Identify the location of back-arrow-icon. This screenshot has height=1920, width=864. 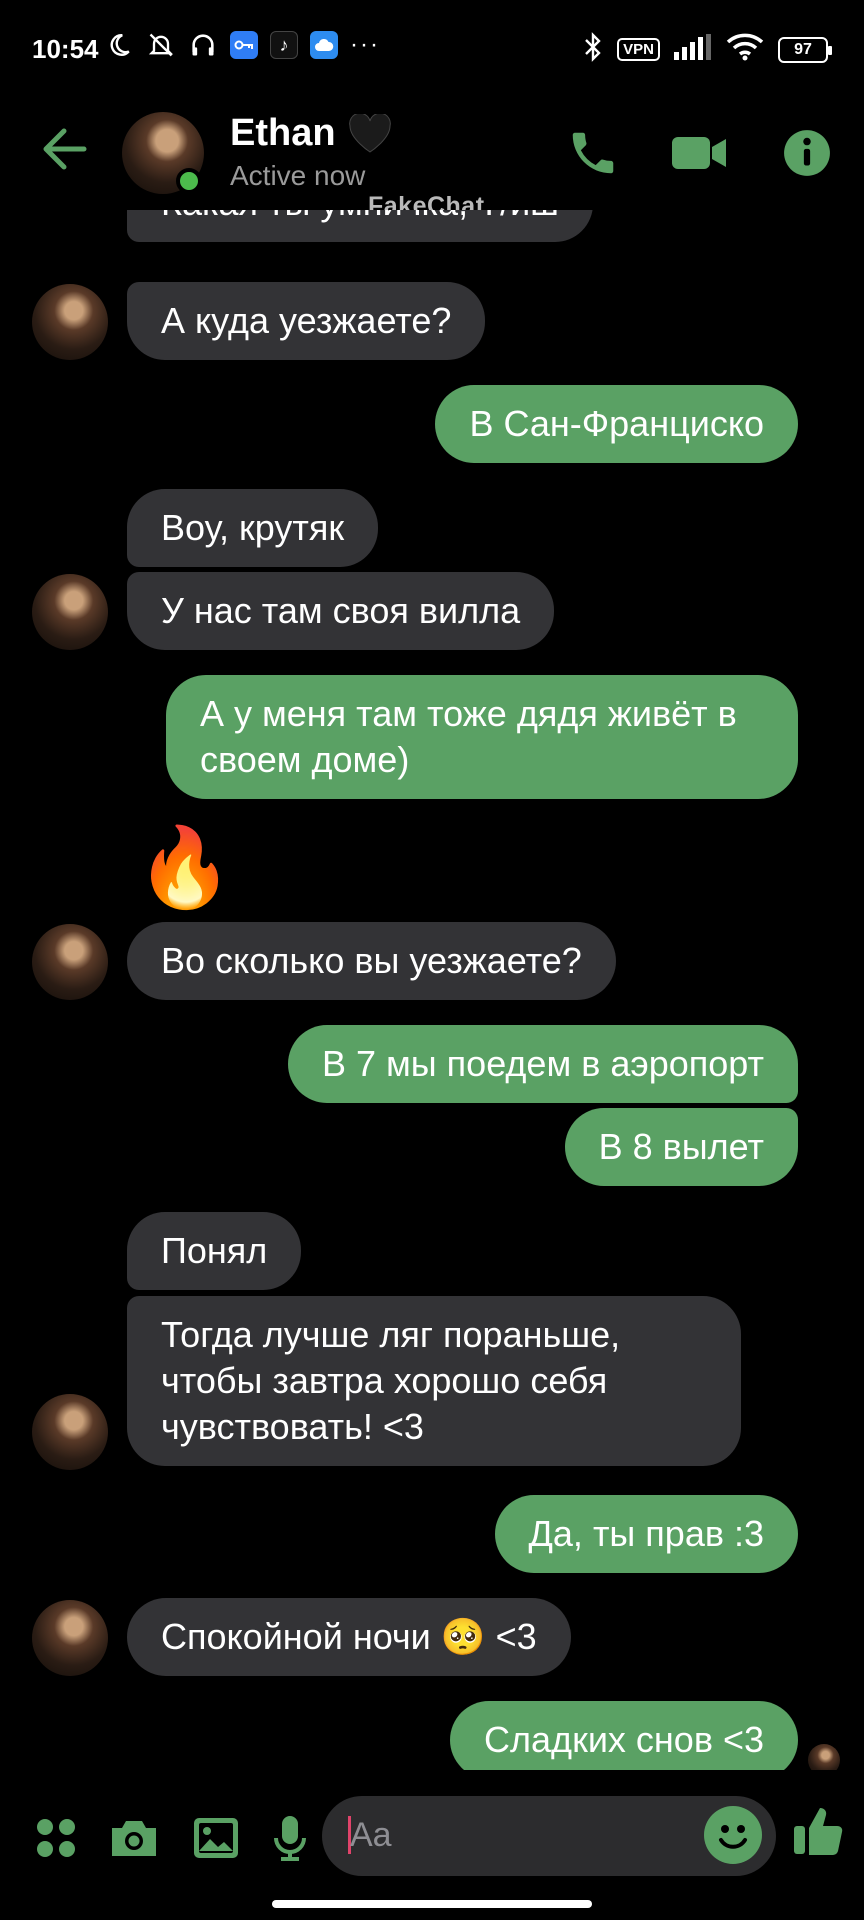
(65, 149).